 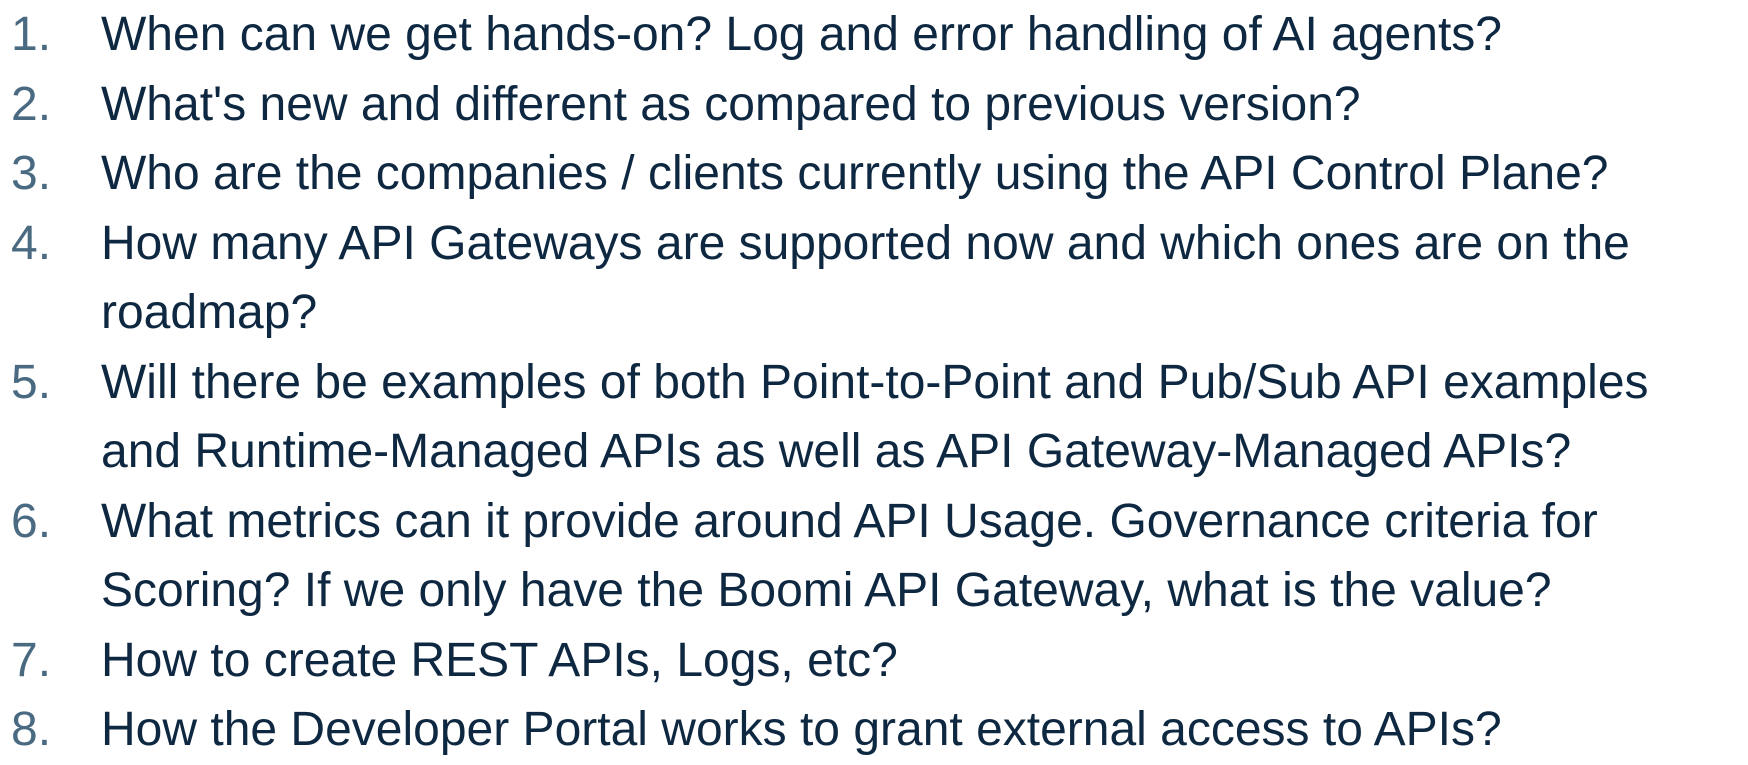 I want to click on question-text: How to create REST APIs, Logs, etc?, so click(x=499, y=660).